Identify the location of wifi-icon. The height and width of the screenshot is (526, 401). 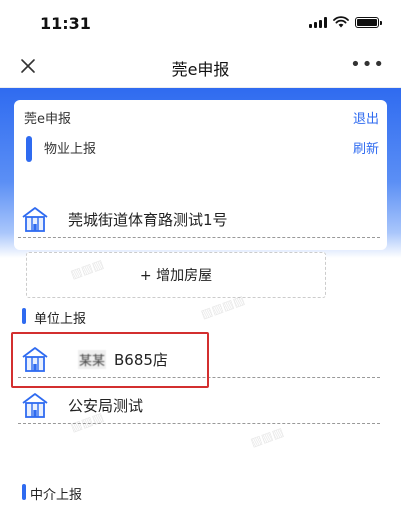
(341, 22).